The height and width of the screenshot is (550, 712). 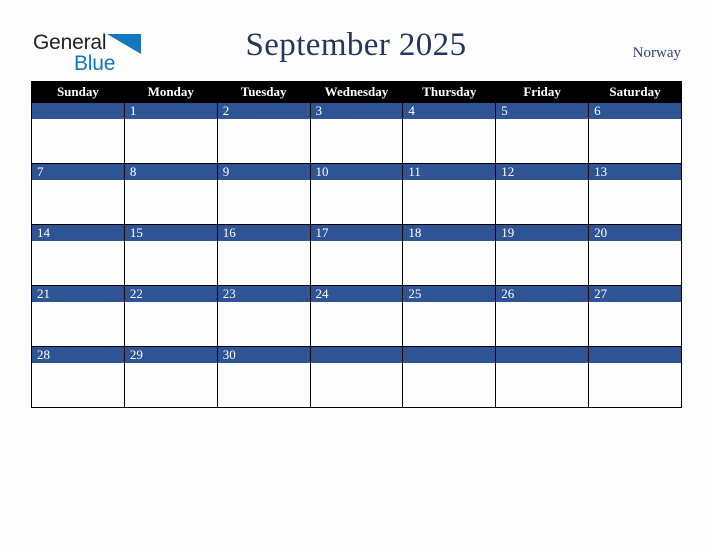 I want to click on day-cell: 3, so click(x=356, y=133).